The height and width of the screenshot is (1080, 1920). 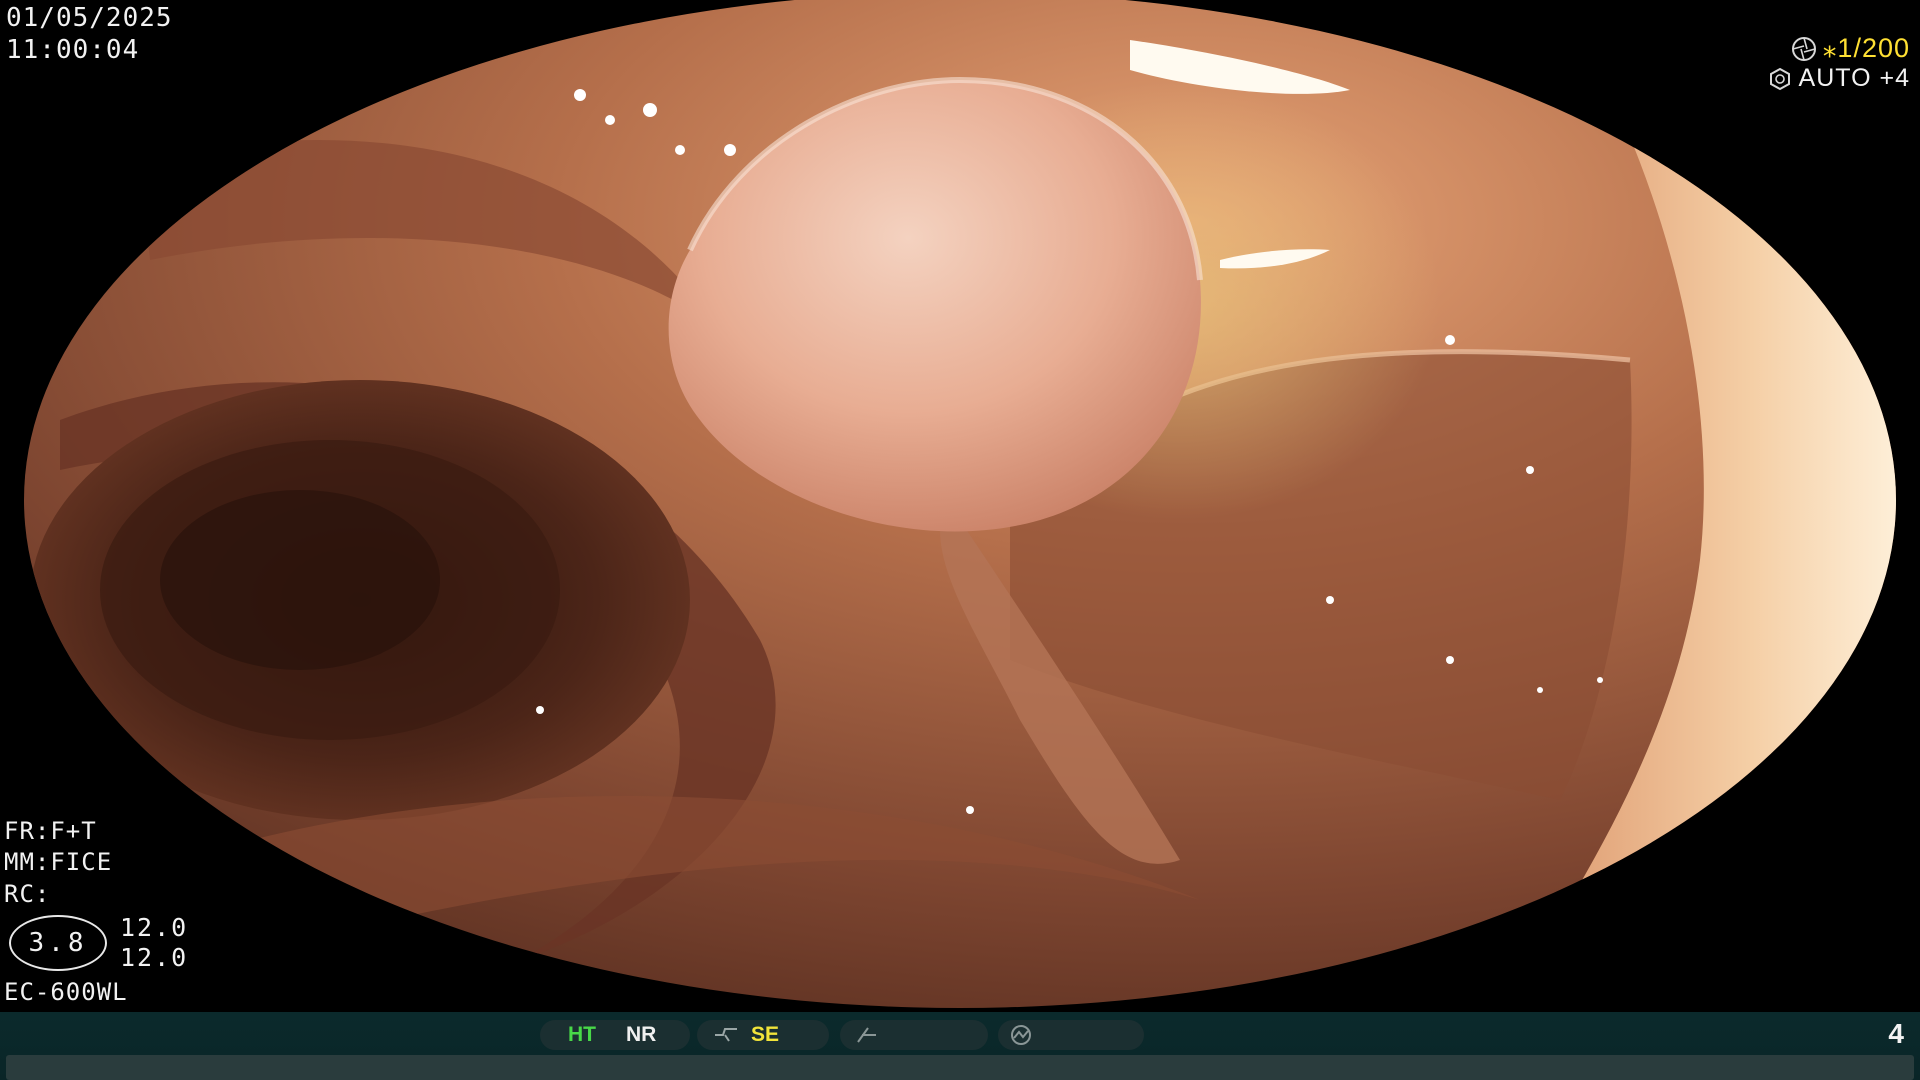 What do you see at coordinates (27, 894) in the screenshot?
I see `rc-label: RC:` at bounding box center [27, 894].